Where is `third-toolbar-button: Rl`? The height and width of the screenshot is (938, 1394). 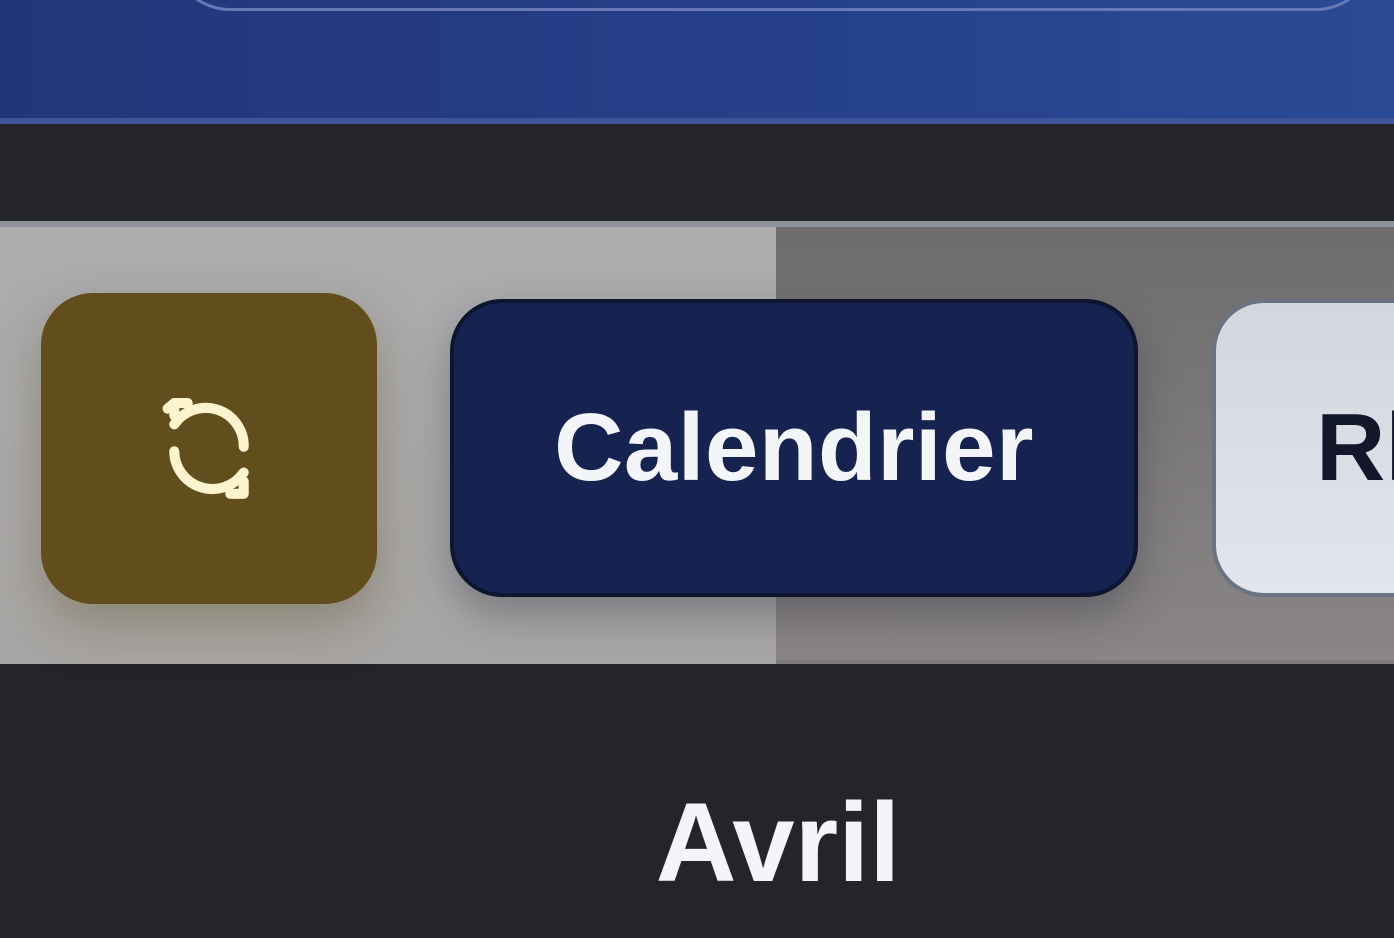 third-toolbar-button: Rl is located at coordinates (1303, 448).